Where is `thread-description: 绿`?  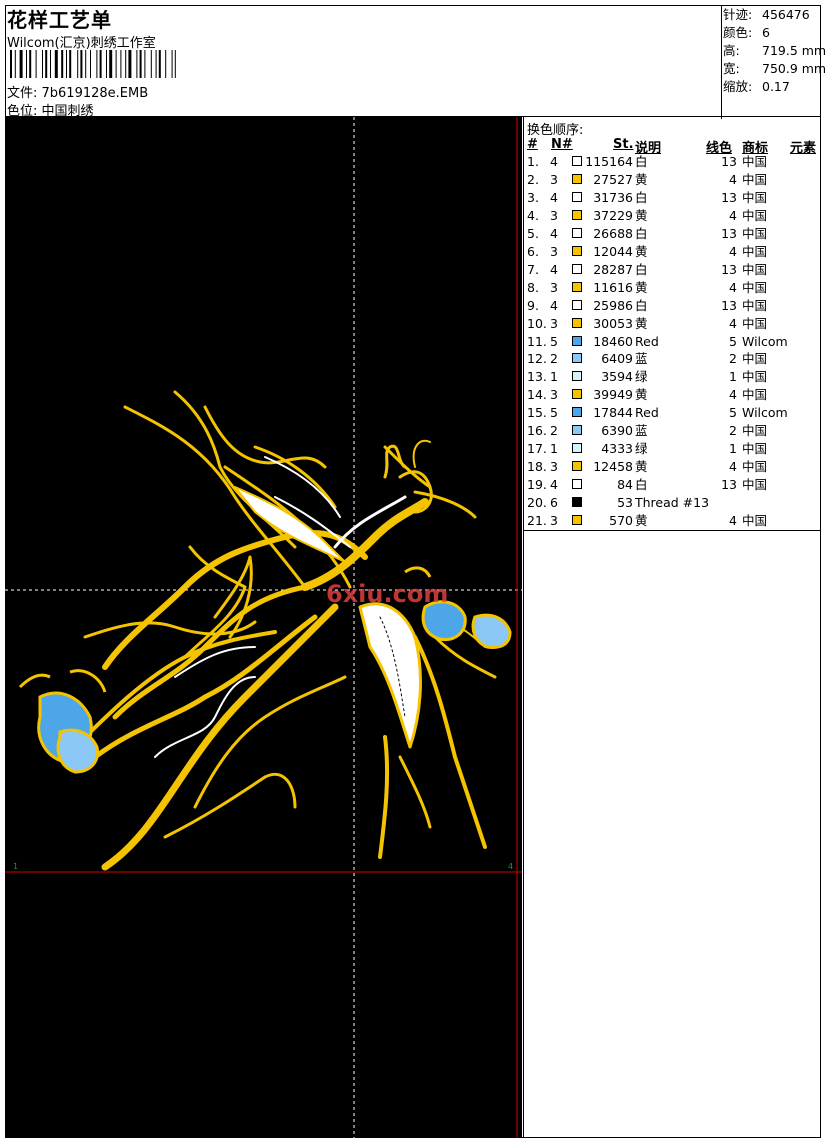
thread-description: 绿 is located at coordinates (641, 377).